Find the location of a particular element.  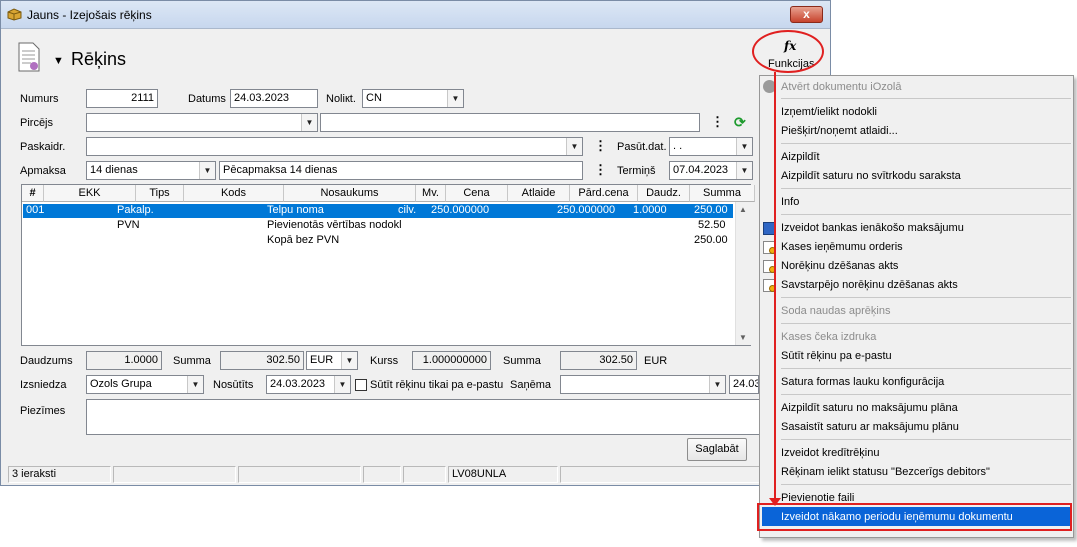

received-select: ▼ is located at coordinates (643, 384).